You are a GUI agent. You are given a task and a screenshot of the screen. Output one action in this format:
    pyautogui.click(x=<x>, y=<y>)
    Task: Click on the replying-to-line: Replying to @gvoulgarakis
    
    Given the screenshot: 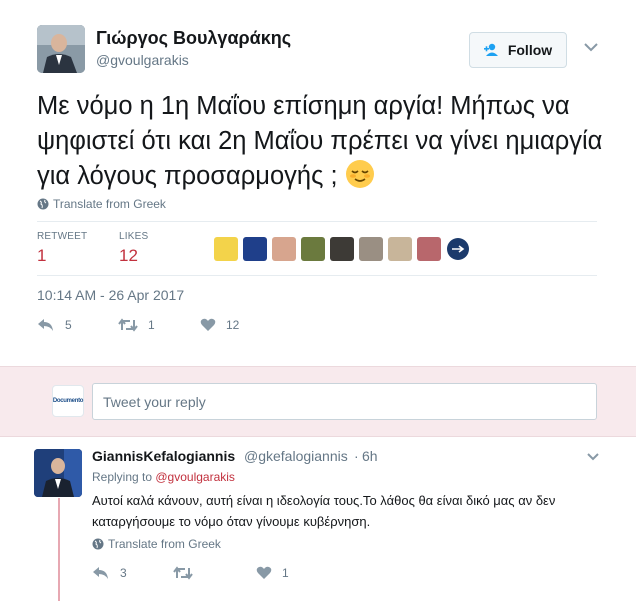 What is the action you would take?
    pyautogui.click(x=163, y=477)
    